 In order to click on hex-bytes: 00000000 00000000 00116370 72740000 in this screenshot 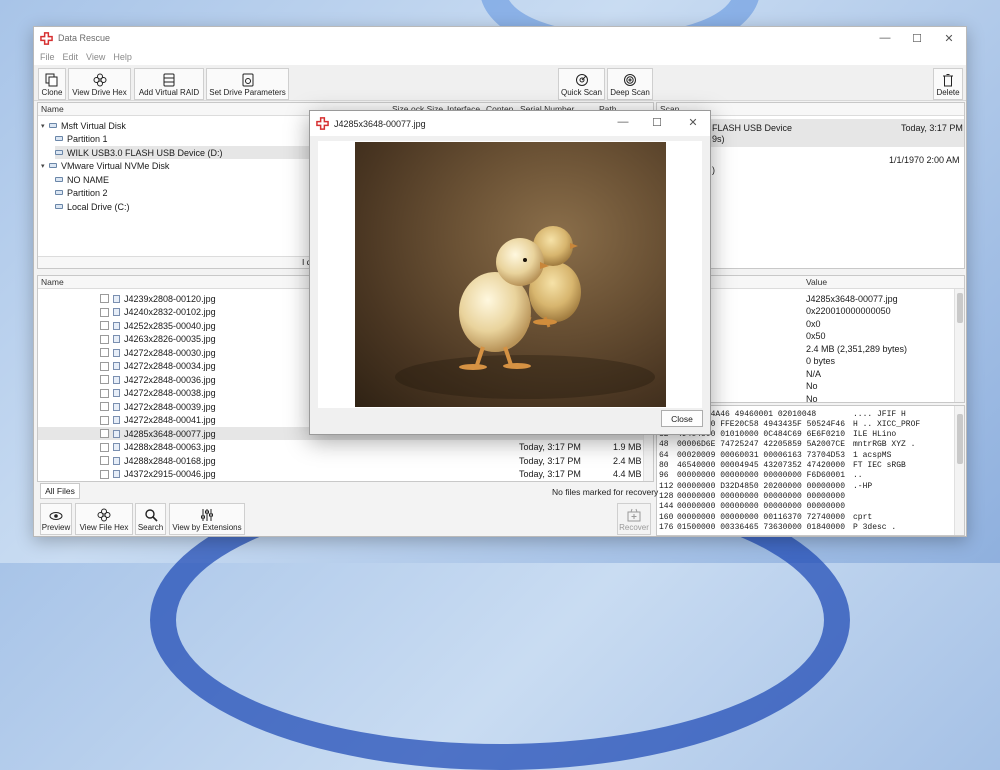, I will do `click(761, 517)`.